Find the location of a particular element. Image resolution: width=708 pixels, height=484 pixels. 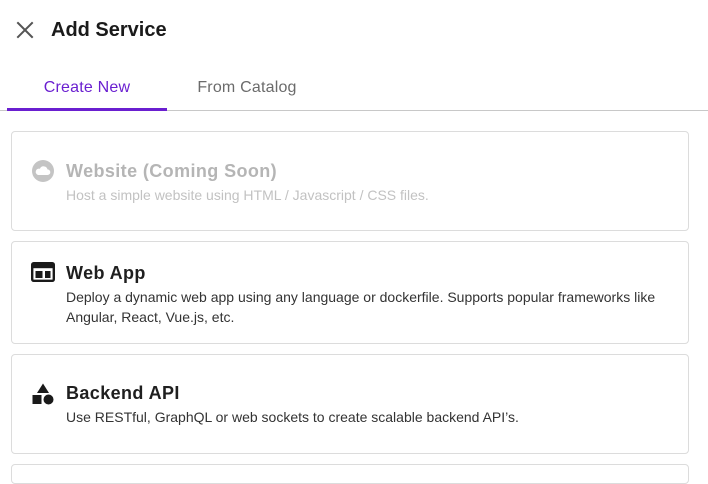

tab-create-new: Create New is located at coordinates (87, 88).